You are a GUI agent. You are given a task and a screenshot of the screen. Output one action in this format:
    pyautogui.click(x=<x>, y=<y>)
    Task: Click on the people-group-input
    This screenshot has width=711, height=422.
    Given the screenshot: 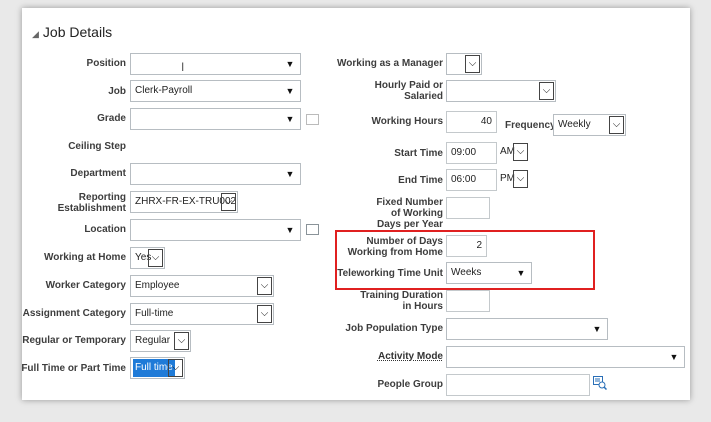 What is the action you would take?
    pyautogui.click(x=518, y=385)
    